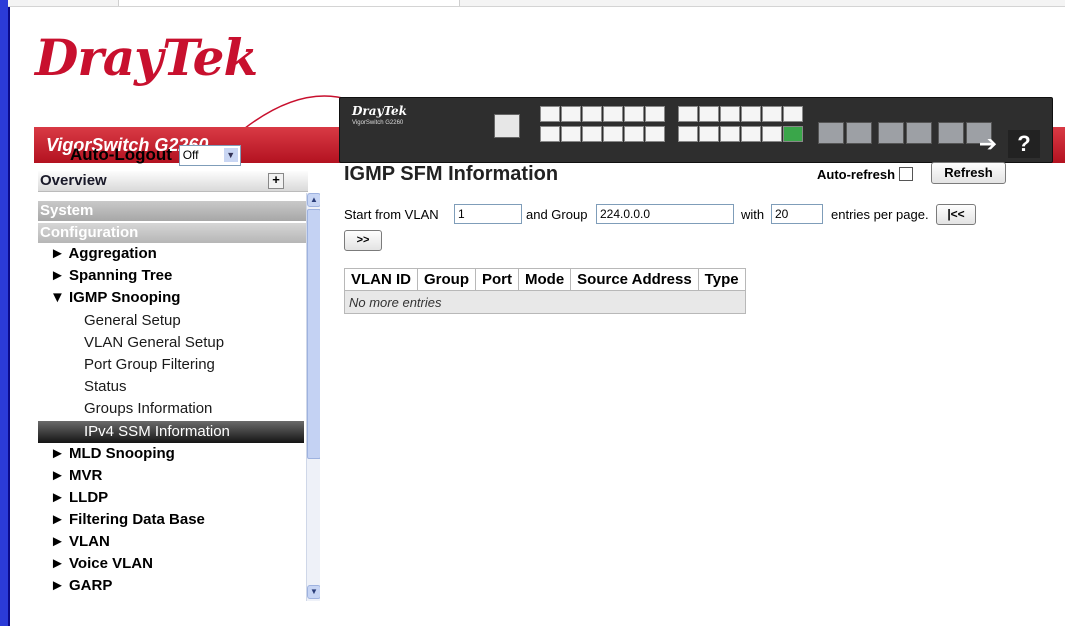 The height and width of the screenshot is (626, 1065). I want to click on menu-item-voice-vlan: ► Voice VLAN, so click(101, 564).